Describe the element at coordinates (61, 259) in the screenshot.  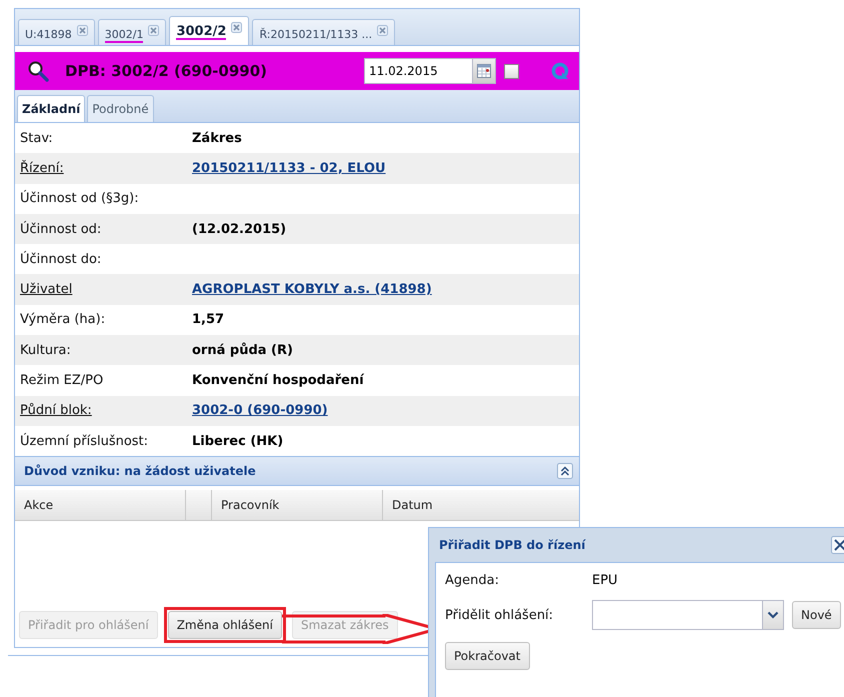
I see `field-label: Účinnost do:` at that location.